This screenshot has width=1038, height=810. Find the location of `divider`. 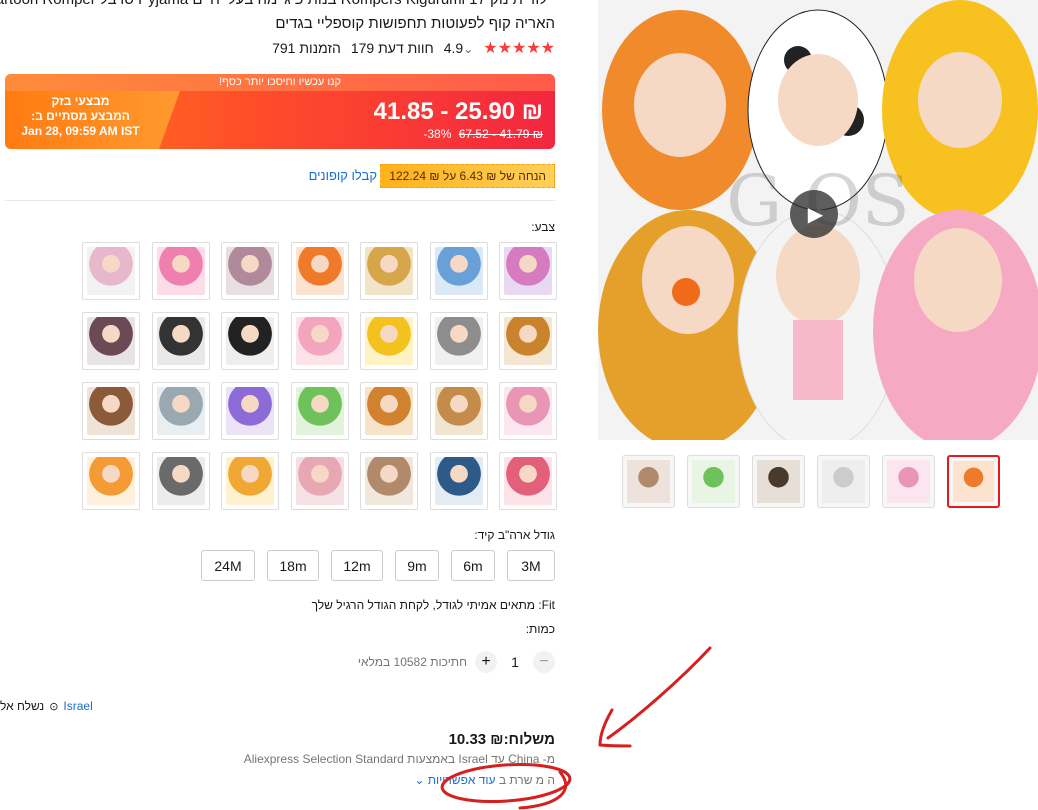

divider is located at coordinates (280, 200).